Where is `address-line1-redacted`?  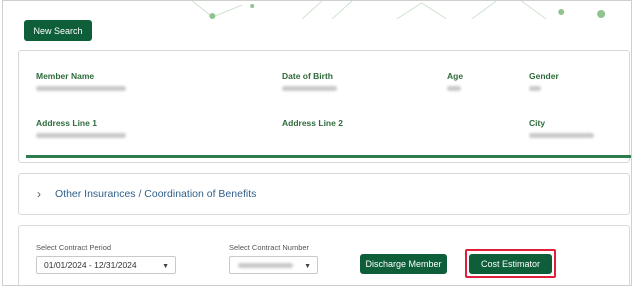
address-line1-redacted is located at coordinates (81, 135).